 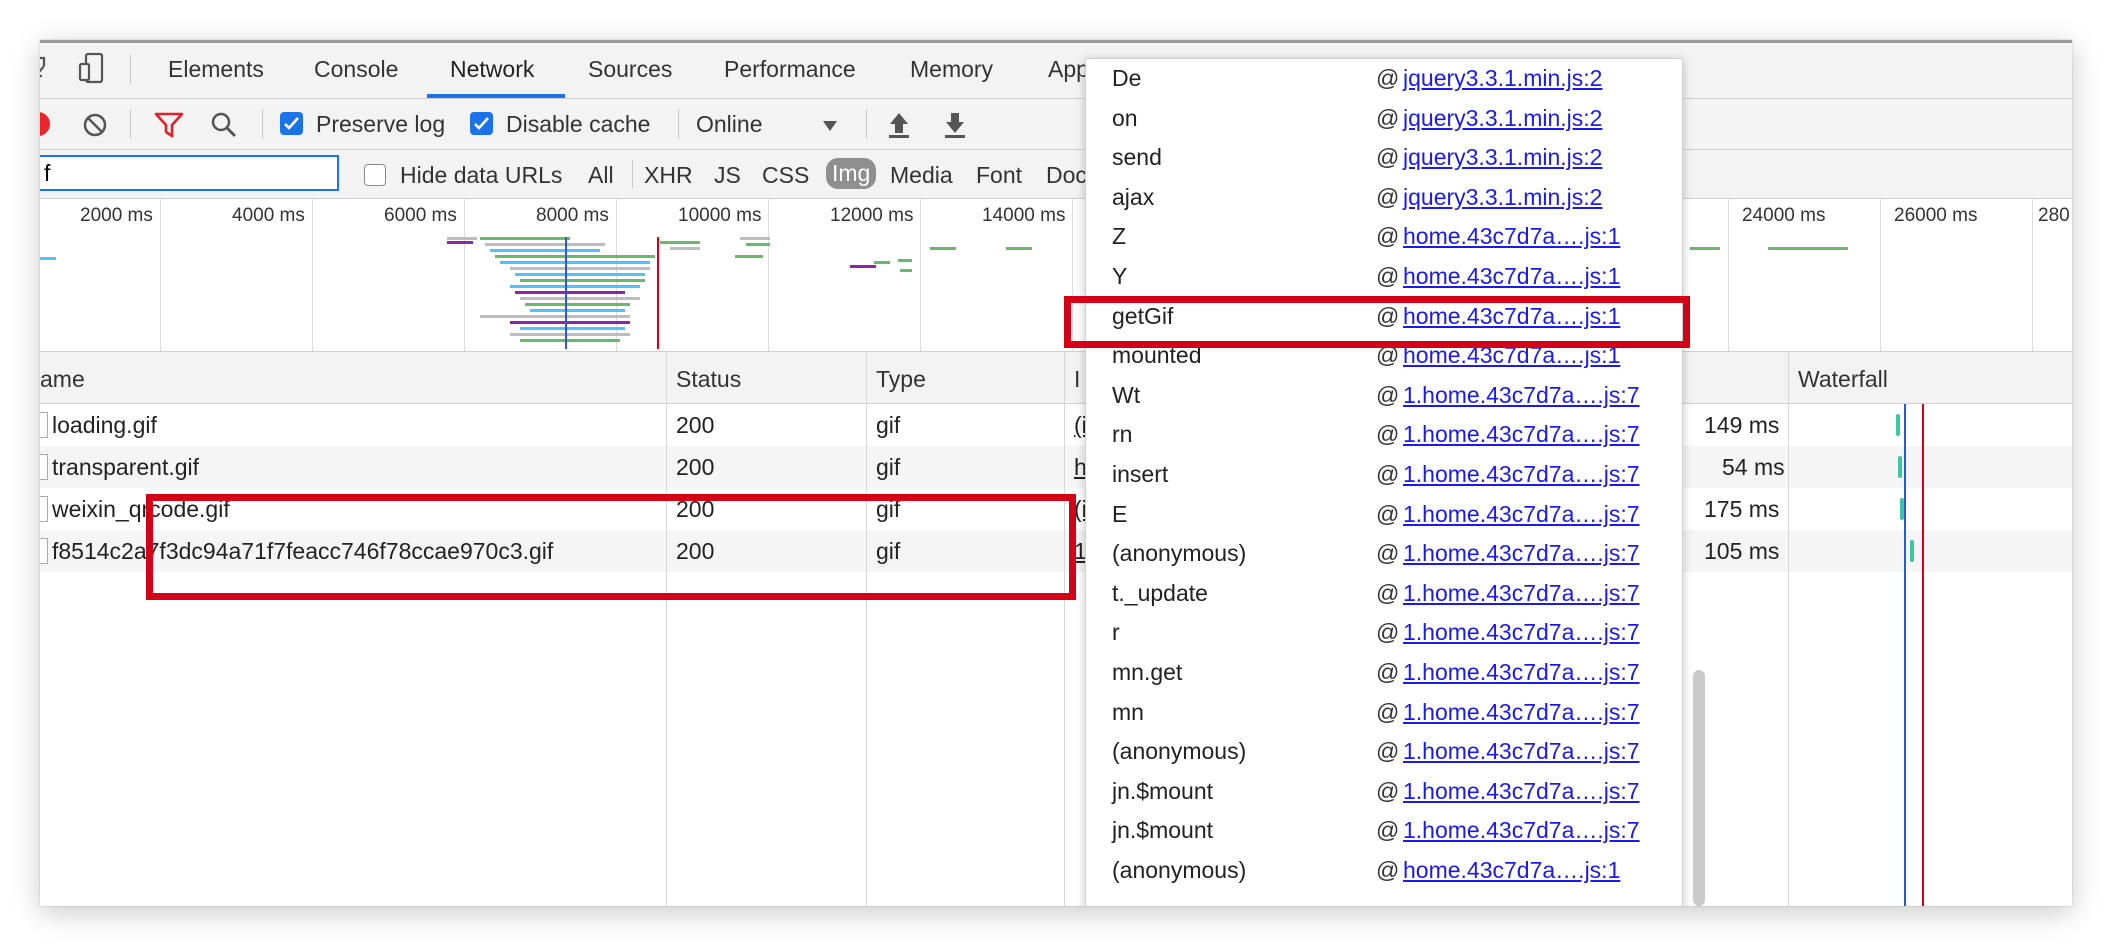 I want to click on overview-tick: 4000 ms, so click(x=268, y=215).